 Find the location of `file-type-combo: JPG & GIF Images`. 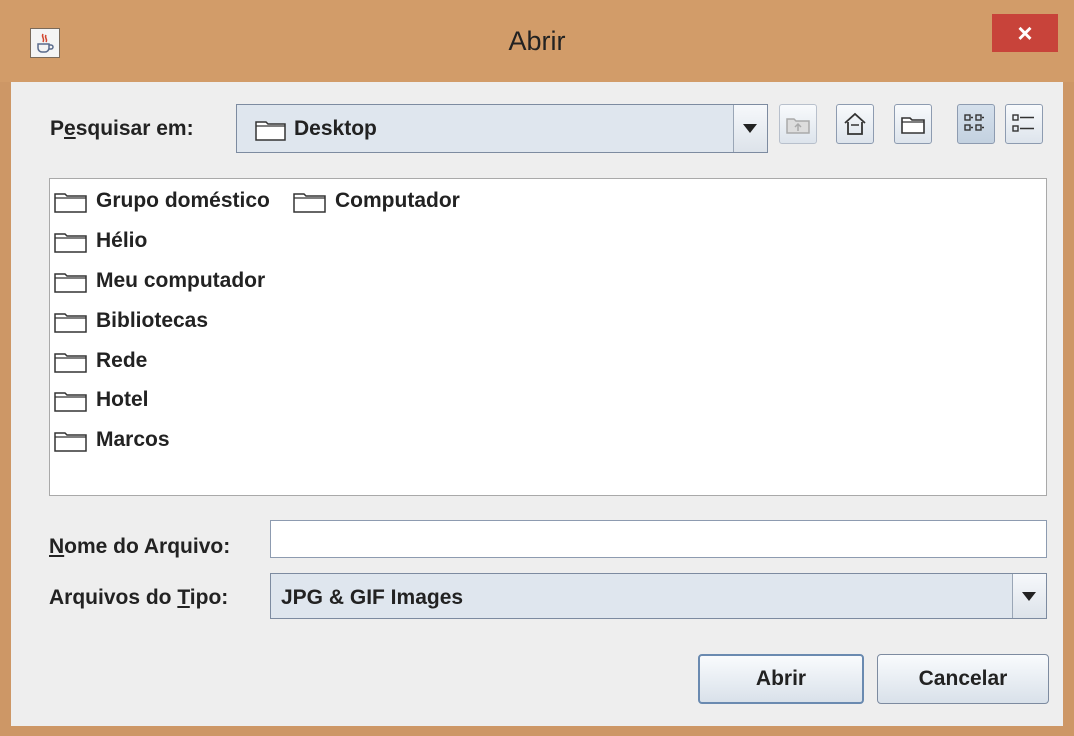

file-type-combo: JPG & GIF Images is located at coordinates (658, 596).